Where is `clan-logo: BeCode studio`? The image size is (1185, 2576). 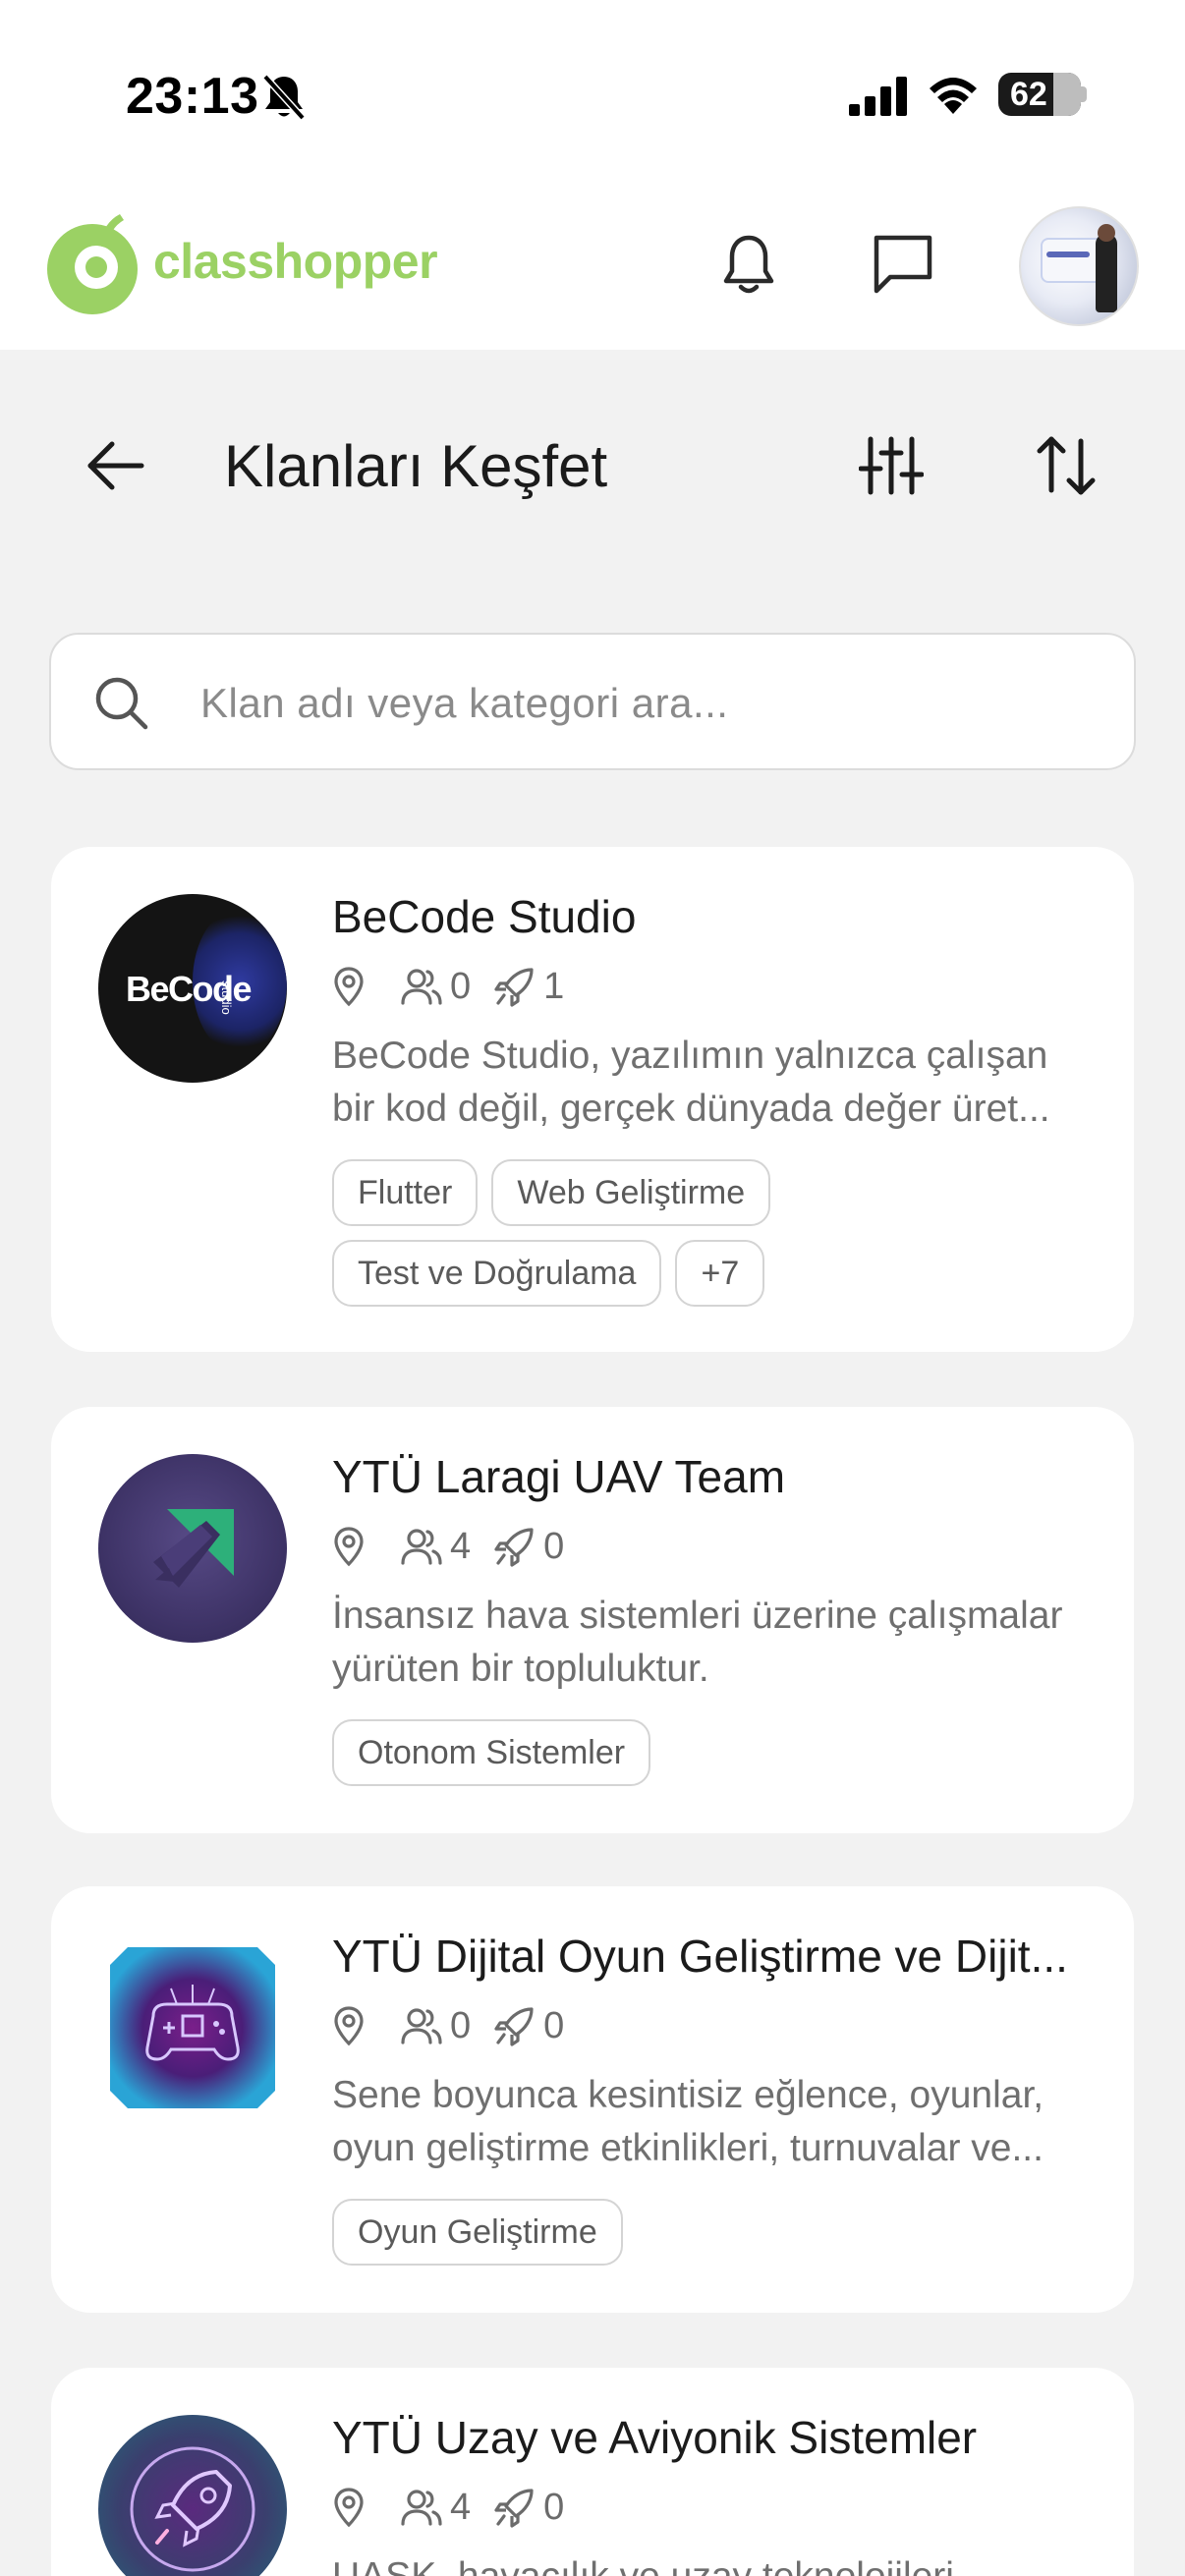
clan-logo: BeCode studio is located at coordinates (193, 988).